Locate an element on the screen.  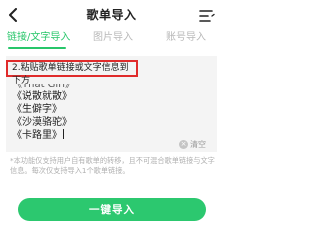
clear-x-icon: × is located at coordinates (183, 144).